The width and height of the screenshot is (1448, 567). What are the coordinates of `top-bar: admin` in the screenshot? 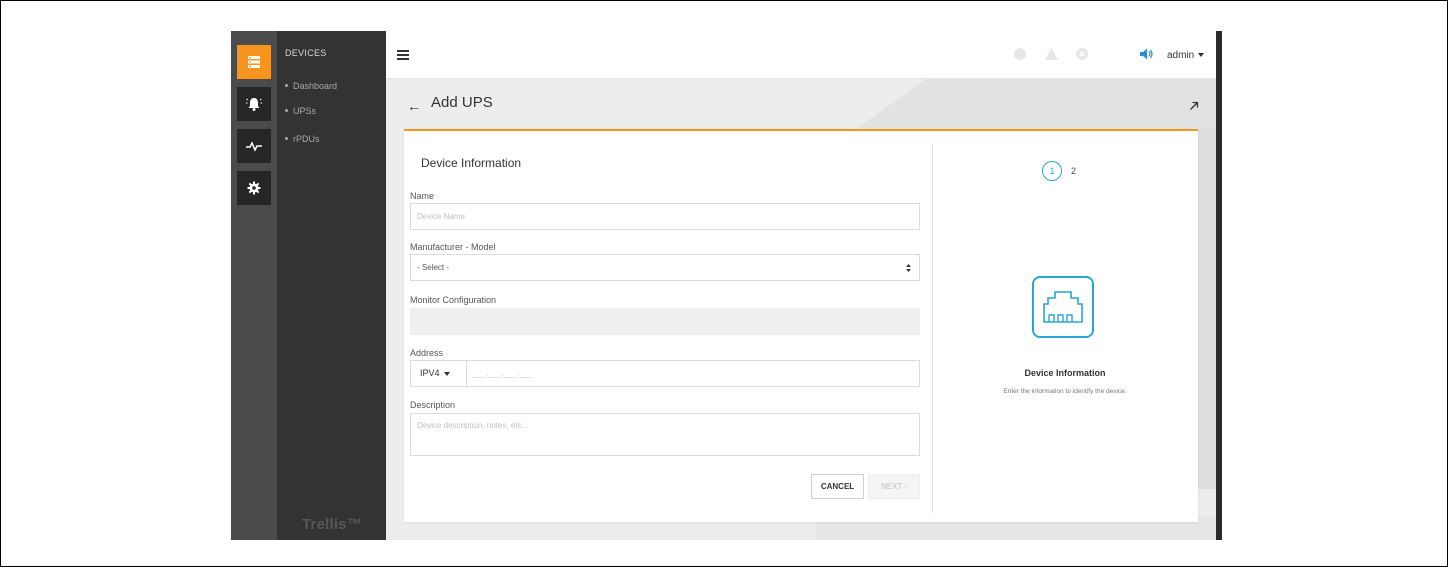 It's located at (801, 55).